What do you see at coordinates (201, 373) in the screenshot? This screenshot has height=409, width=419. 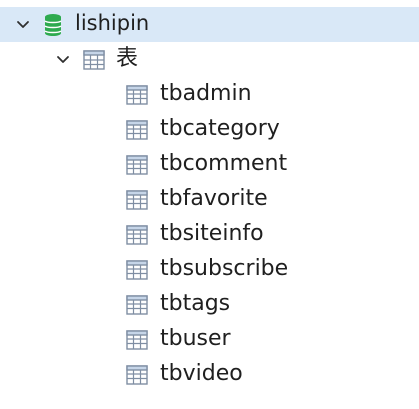 I see `table-label: tbvideo` at bounding box center [201, 373].